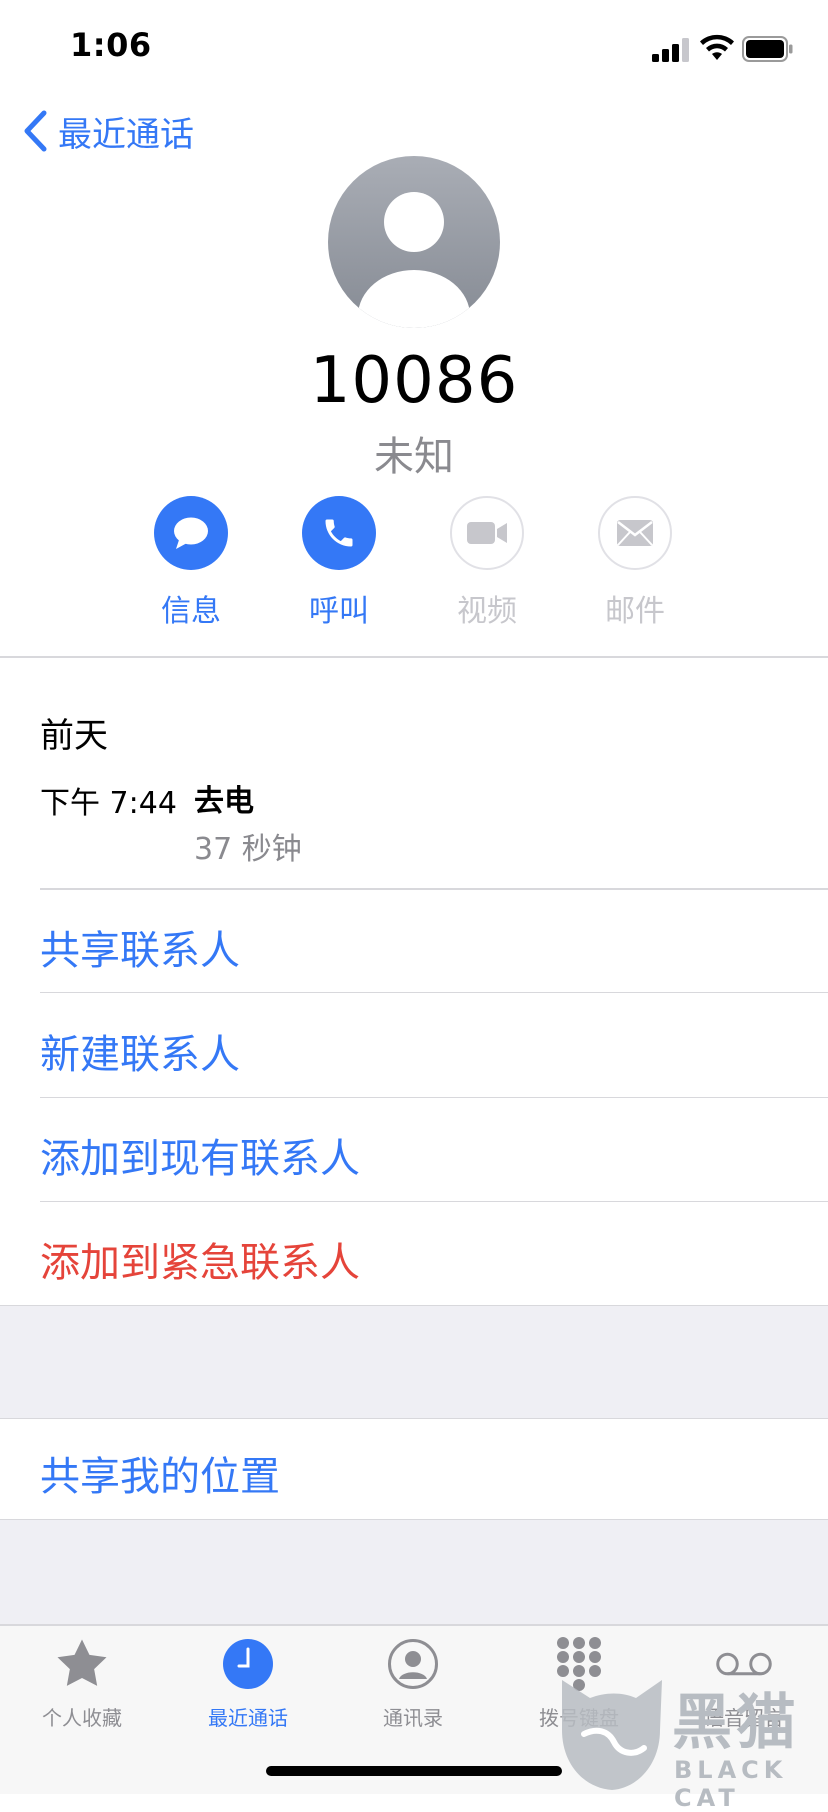 This screenshot has width=828, height=1812. Describe the element at coordinates (200, 1155) in the screenshot. I see `add-to-existing-contact-button: 添加到现有联系人` at that location.